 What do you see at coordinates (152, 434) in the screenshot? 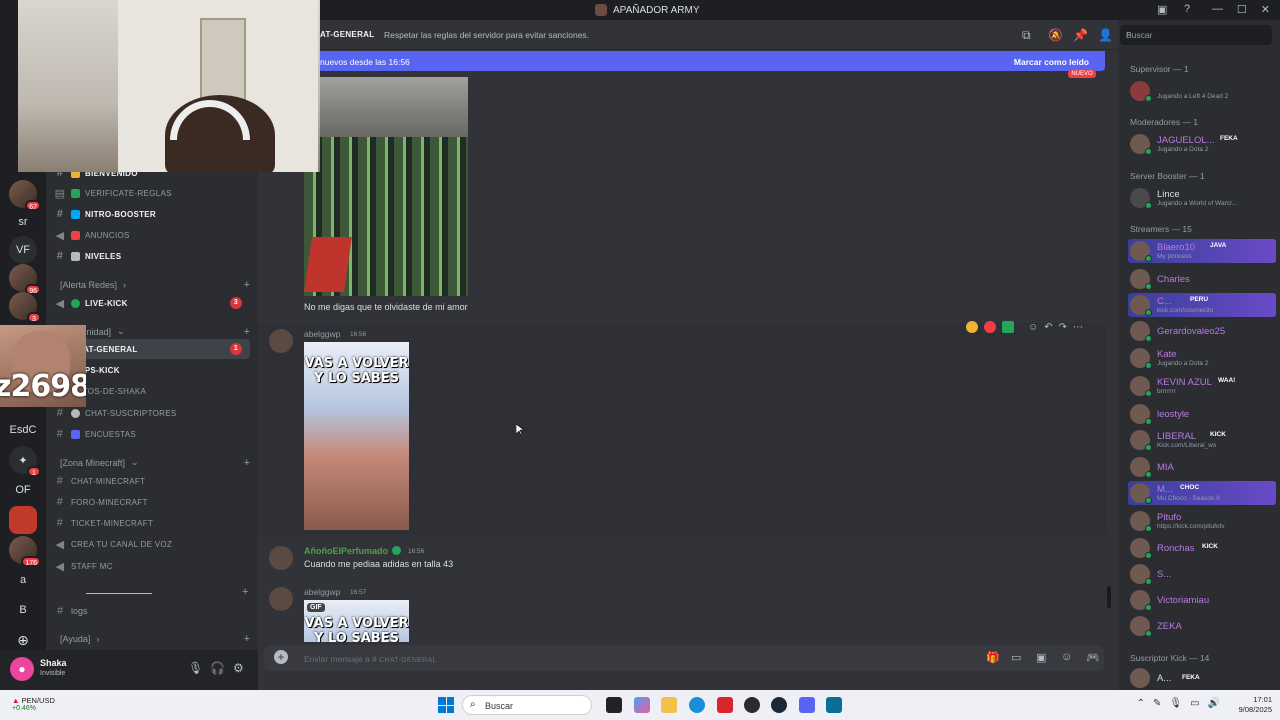
I see `channel-item: # ENCUESTAS` at bounding box center [152, 434].